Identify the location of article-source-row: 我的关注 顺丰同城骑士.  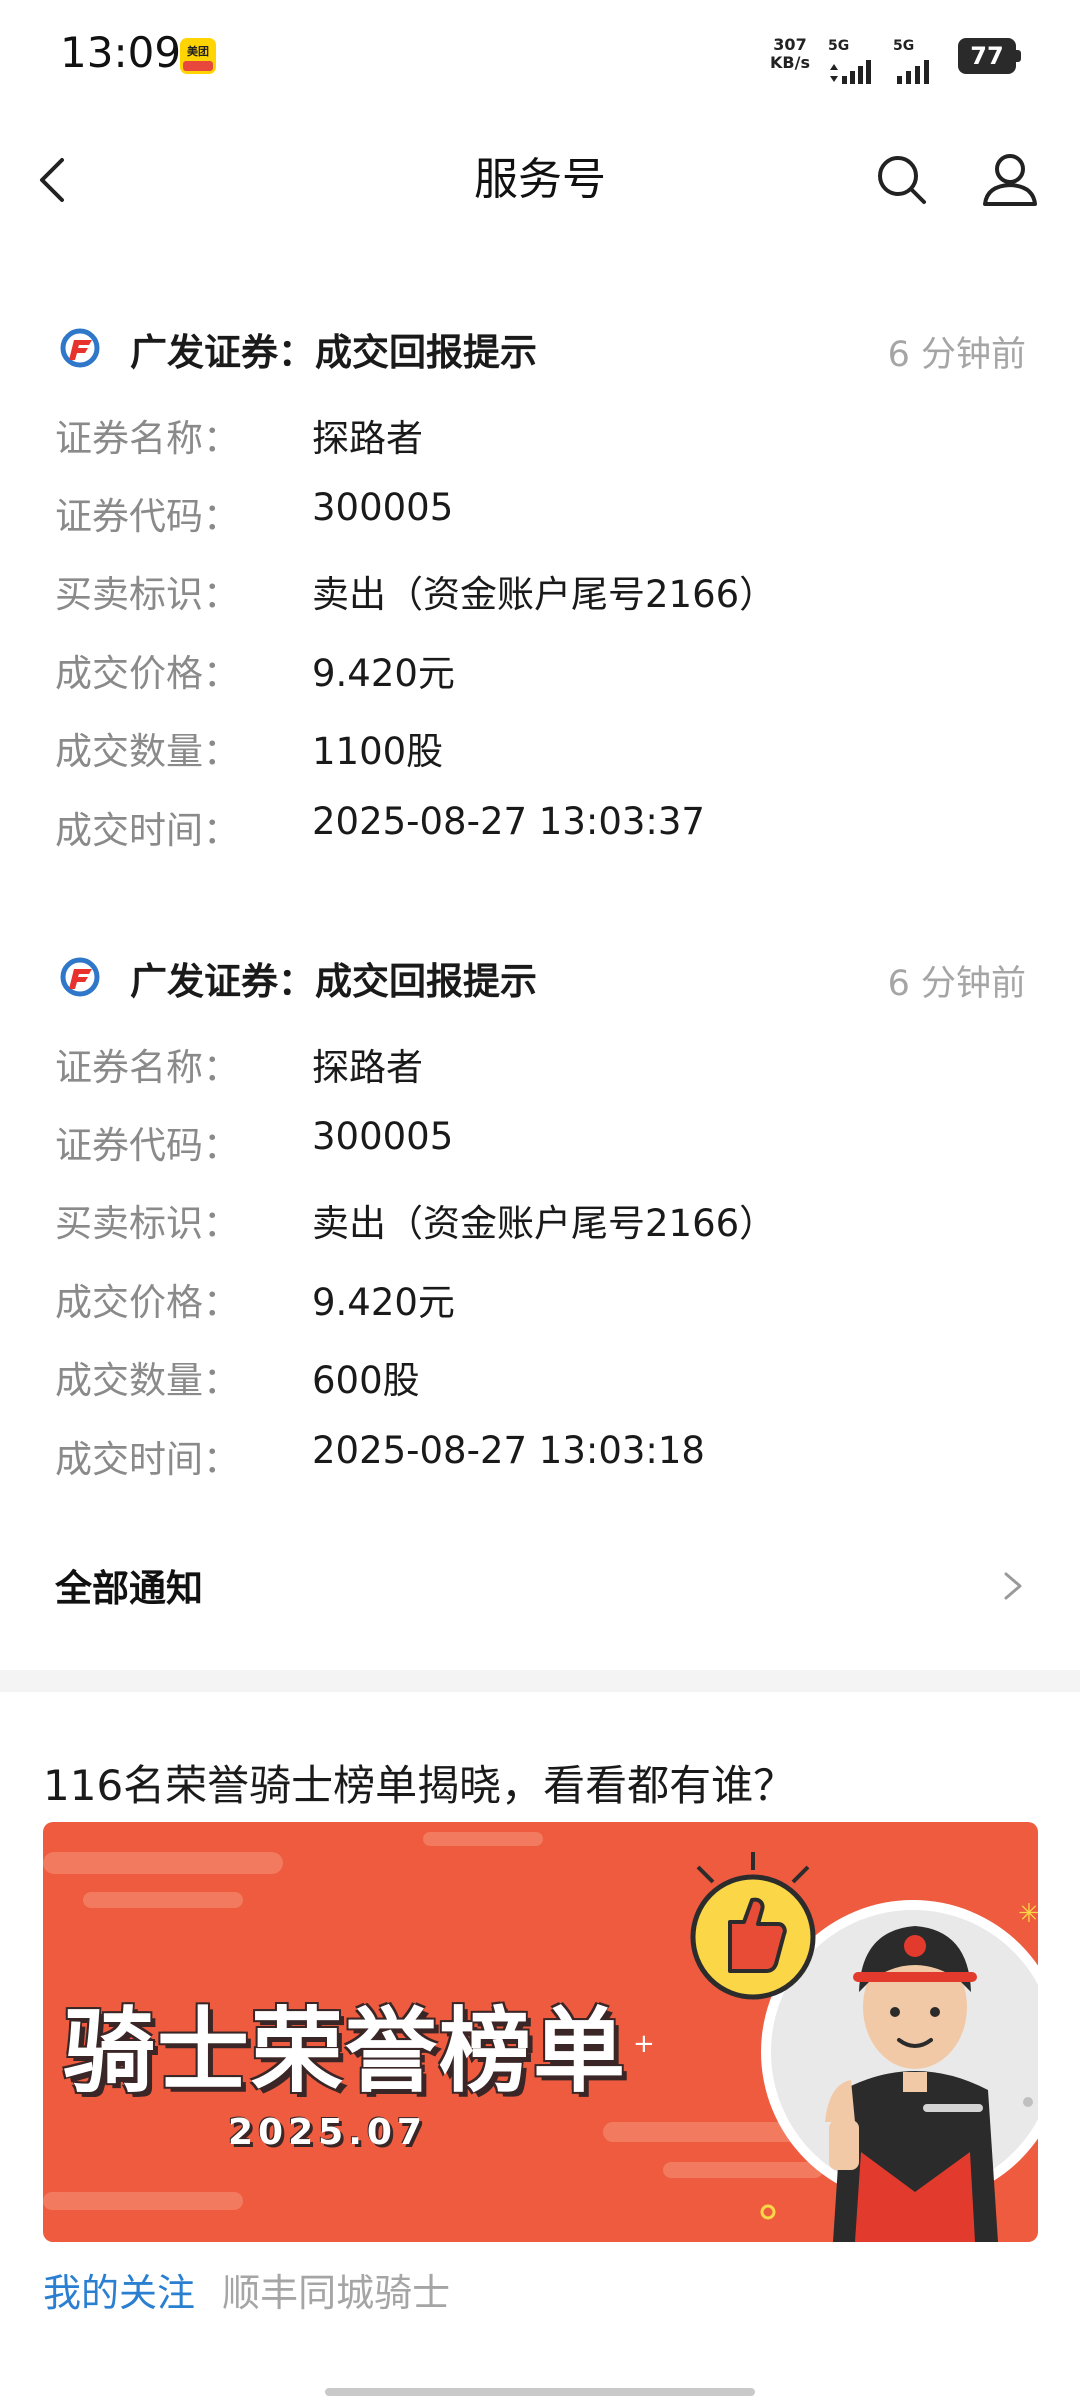
(246, 2288).